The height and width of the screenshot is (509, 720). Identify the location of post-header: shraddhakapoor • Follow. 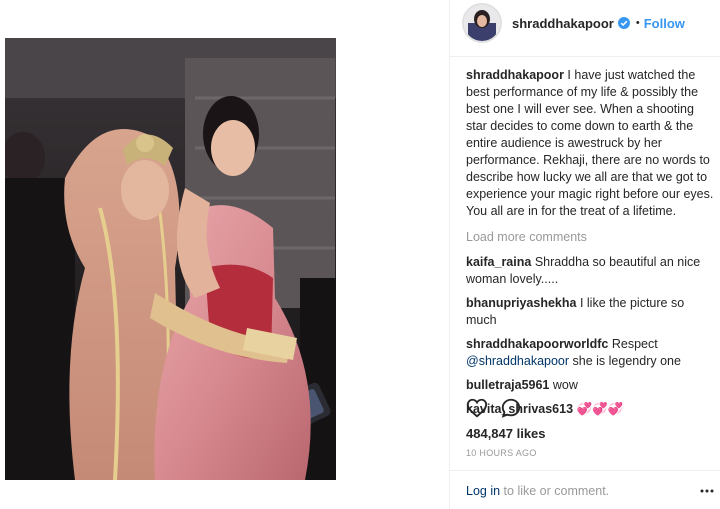
(590, 23).